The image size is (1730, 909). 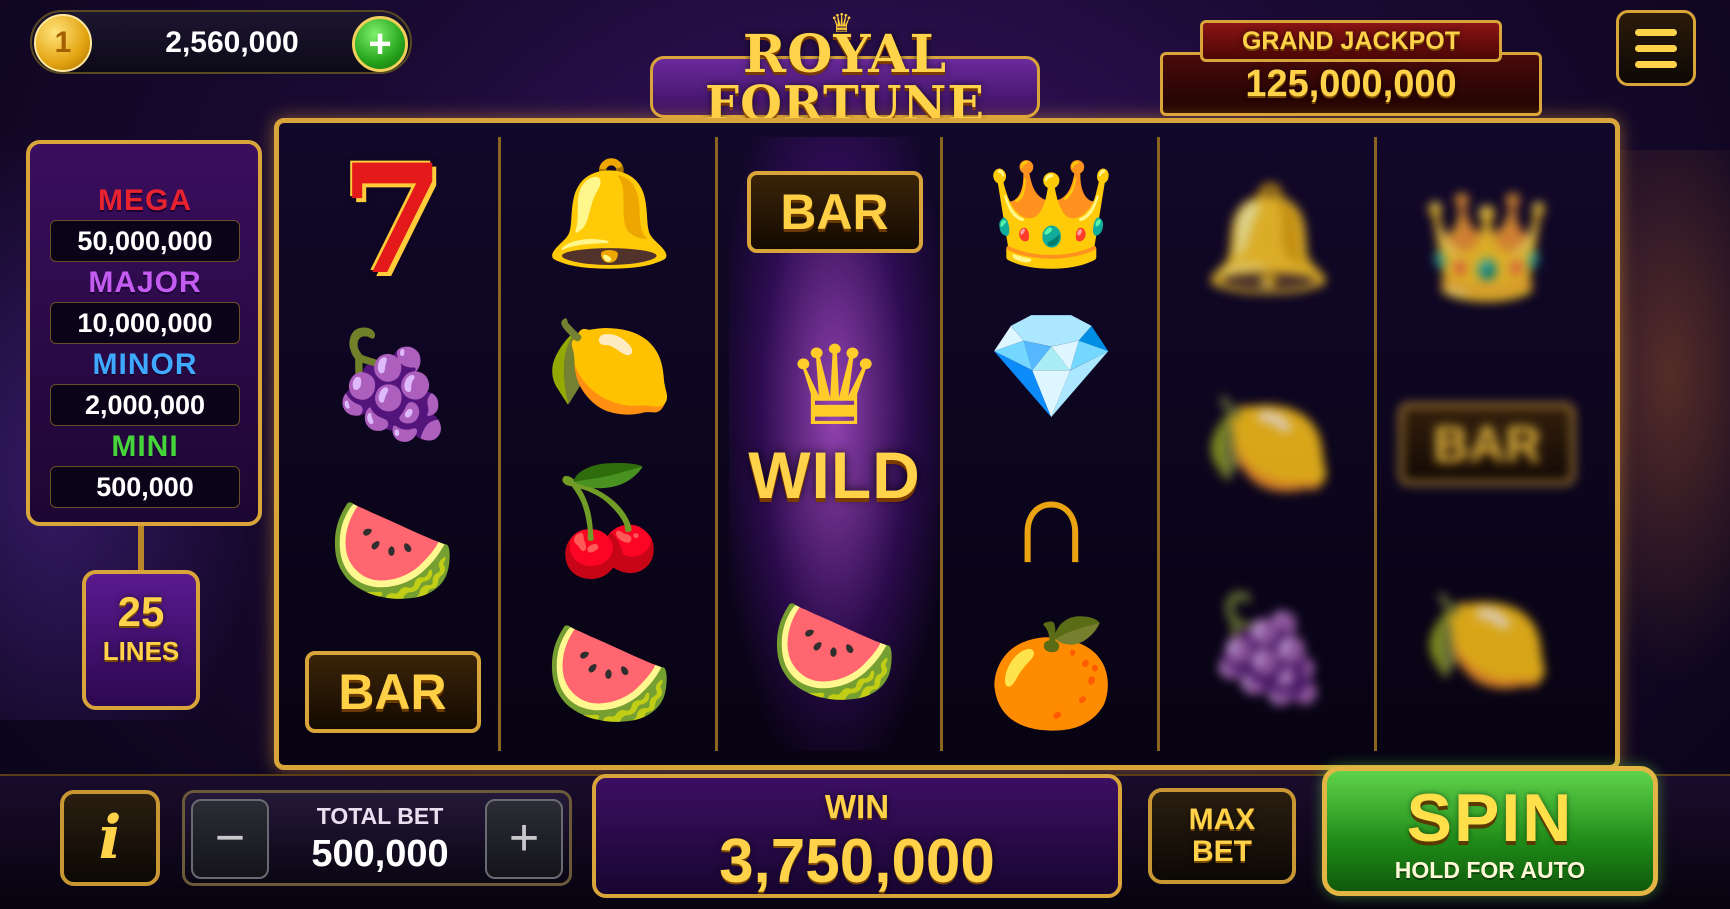 What do you see at coordinates (145, 487) in the screenshot?
I see `tier-value: 500,000` at bounding box center [145, 487].